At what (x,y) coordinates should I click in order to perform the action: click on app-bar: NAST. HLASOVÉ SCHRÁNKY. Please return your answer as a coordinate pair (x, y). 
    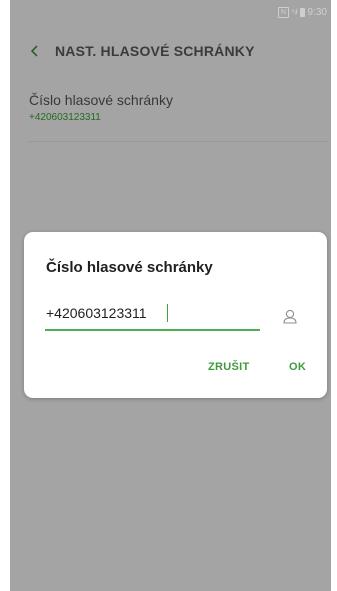
    Looking at the image, I should click on (170, 51).